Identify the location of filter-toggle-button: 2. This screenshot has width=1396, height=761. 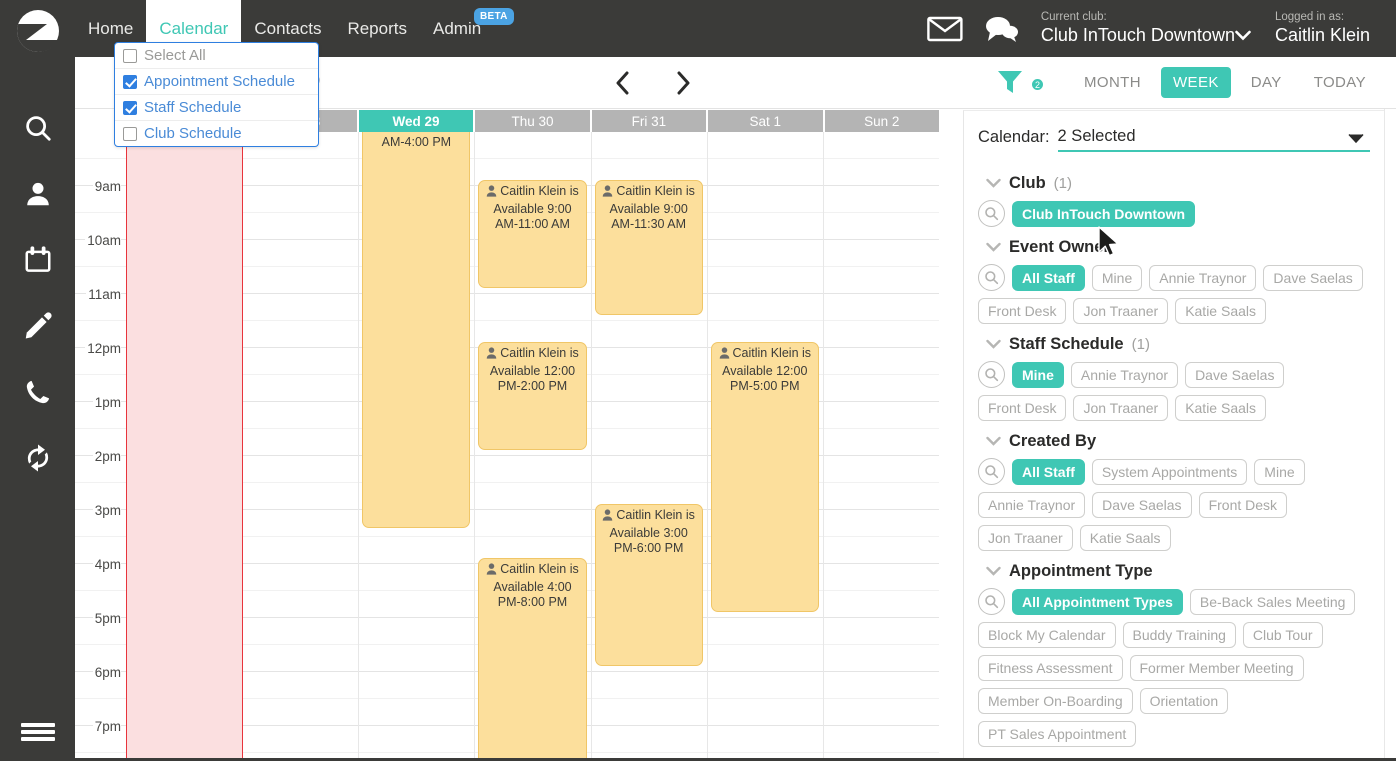
(1023, 83).